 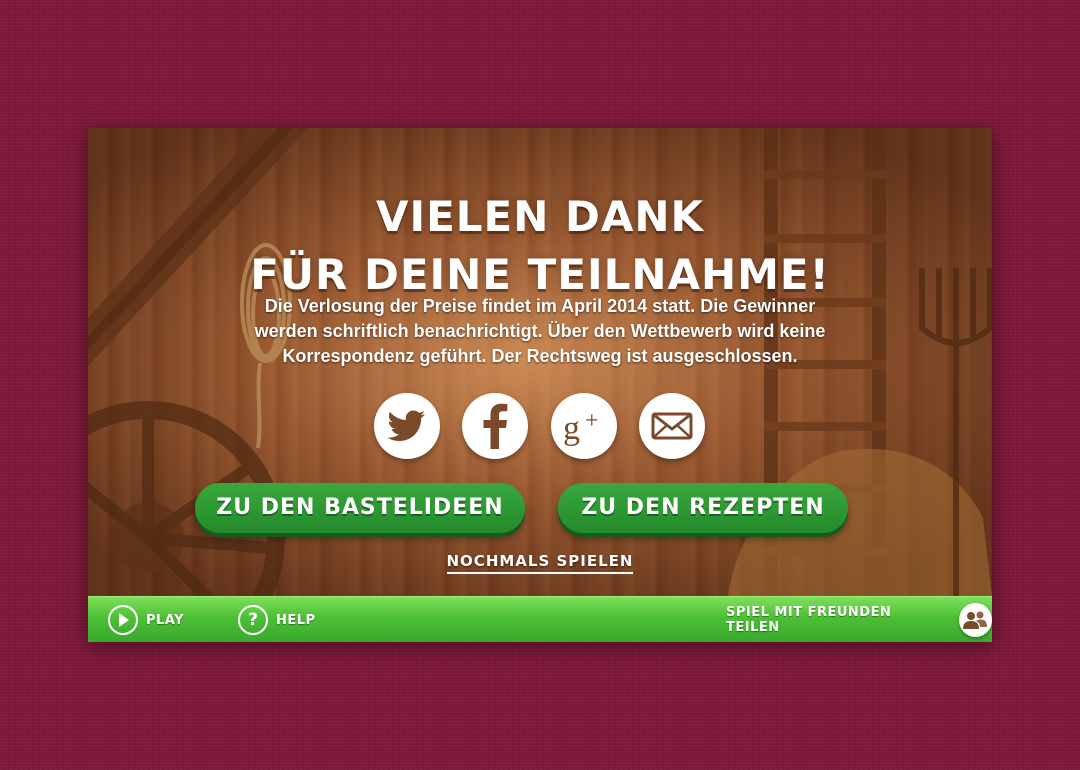 What do you see at coordinates (296, 620) in the screenshot?
I see `help-label: HELP` at bounding box center [296, 620].